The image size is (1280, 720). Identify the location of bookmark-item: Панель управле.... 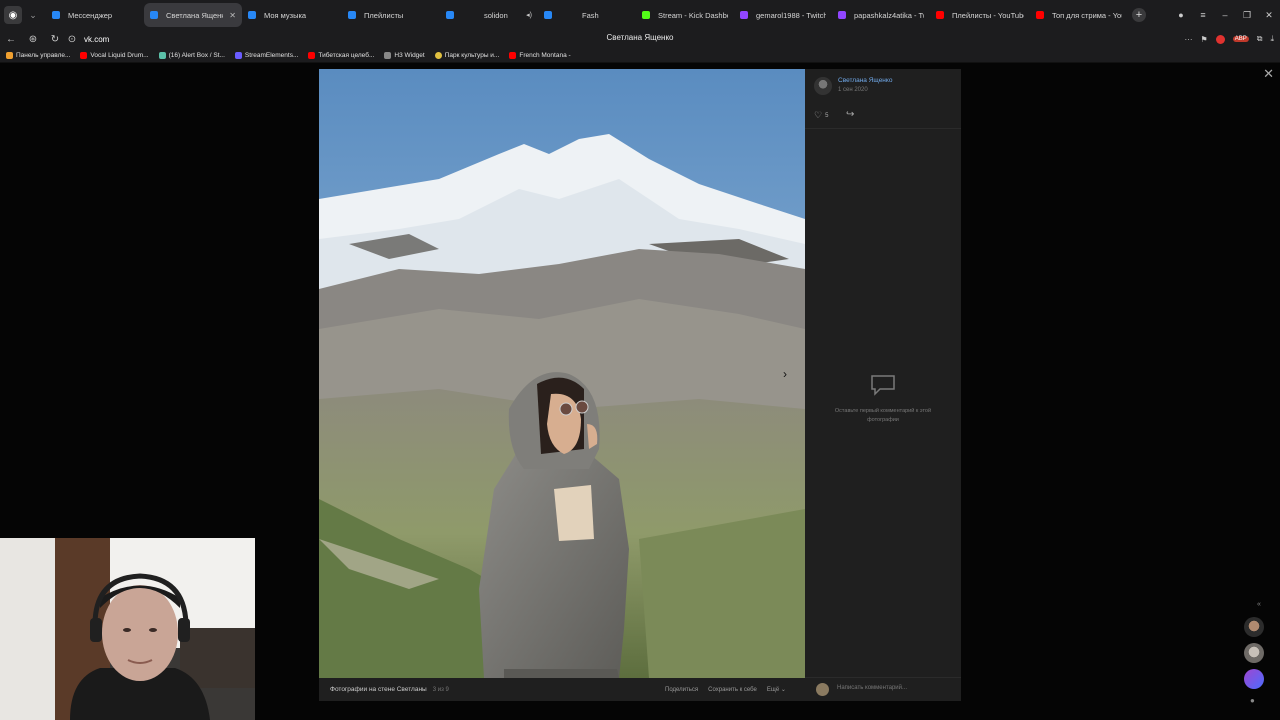
(38, 55).